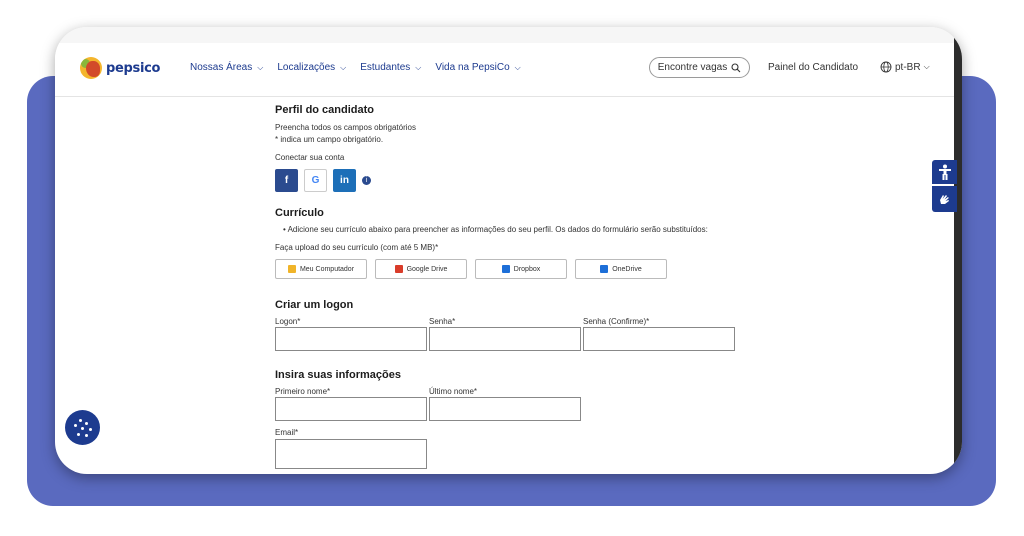  What do you see at coordinates (813, 67) in the screenshot?
I see `candidate-panel-link: Painel do Candidato` at bounding box center [813, 67].